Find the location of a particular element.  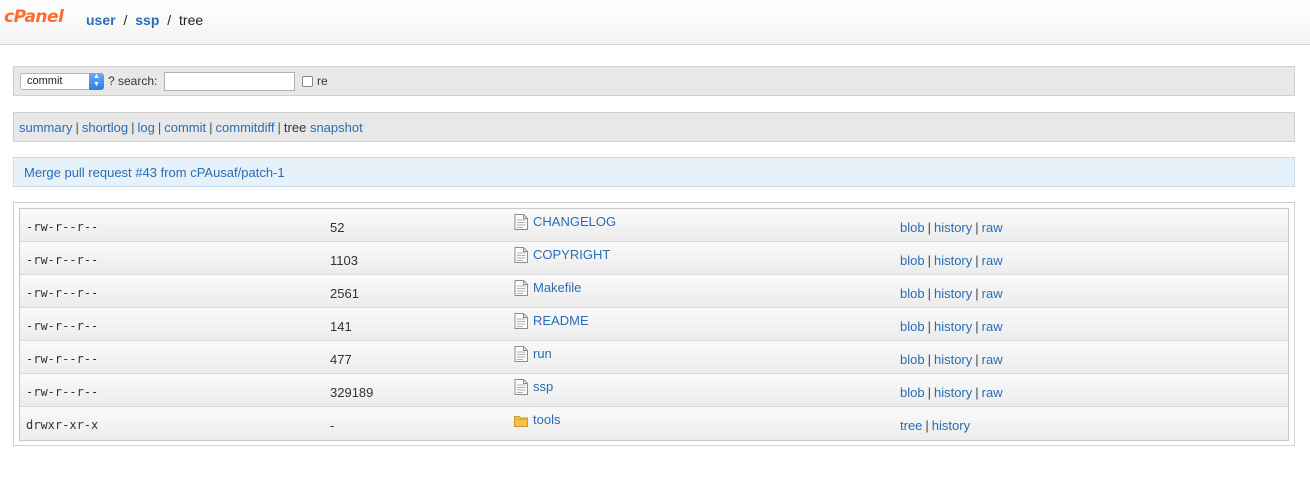

file-size: - is located at coordinates (332, 425).